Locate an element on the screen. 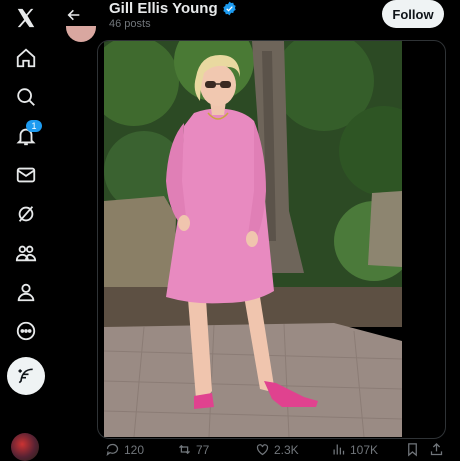 The height and width of the screenshot is (461, 460). profile-name: Gill Ellis Young is located at coordinates (173, 8).